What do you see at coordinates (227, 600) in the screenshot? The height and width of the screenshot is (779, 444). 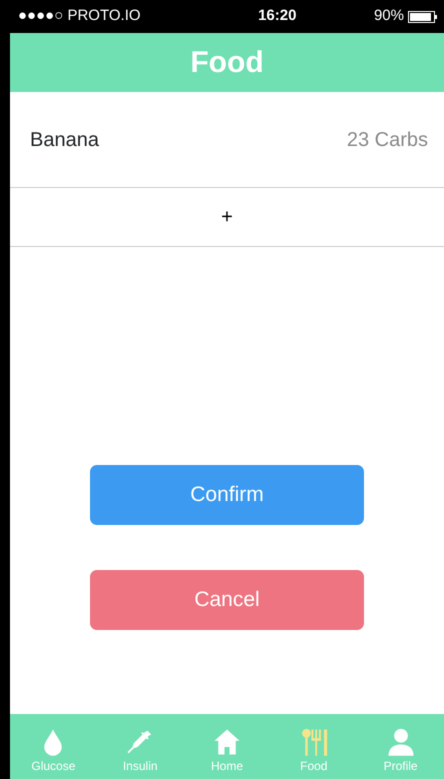 I see `cancel-button: Cancel` at bounding box center [227, 600].